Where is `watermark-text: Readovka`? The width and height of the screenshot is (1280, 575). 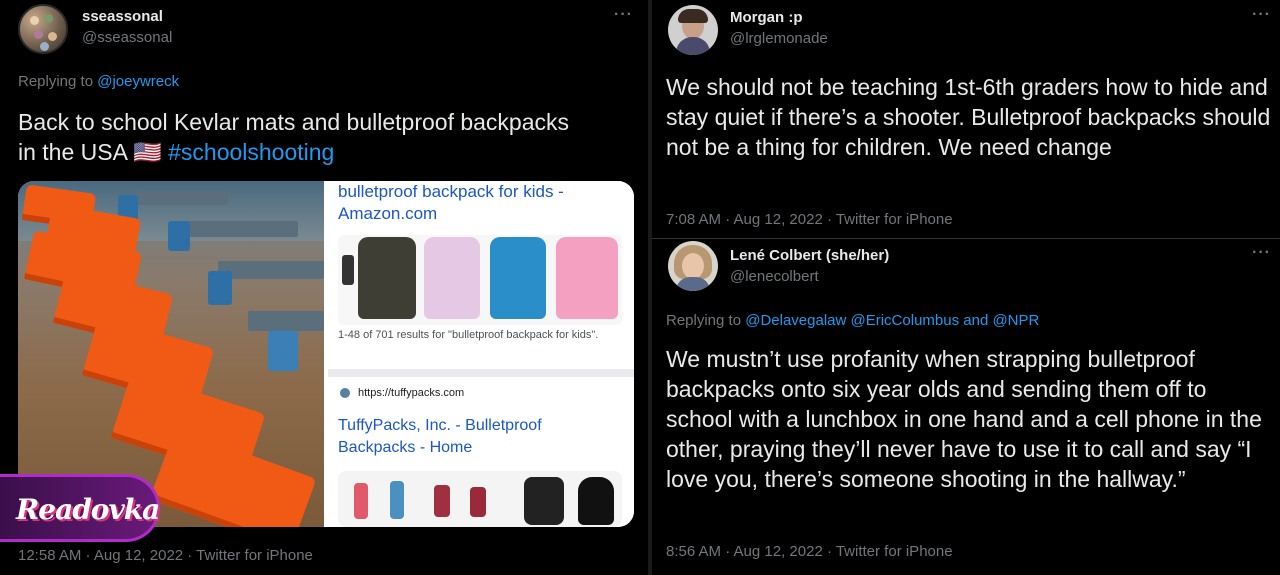 watermark-text: Readovka is located at coordinates (88, 509).